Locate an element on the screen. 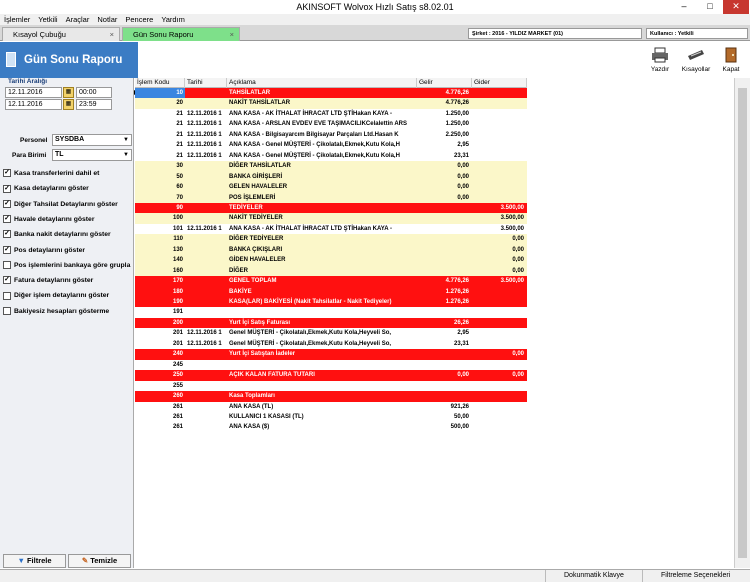 The width and height of the screenshot is (750, 582). table-row: 261 KULLANICI 1 KASASI (TL) 50,00 is located at coordinates (331, 417).